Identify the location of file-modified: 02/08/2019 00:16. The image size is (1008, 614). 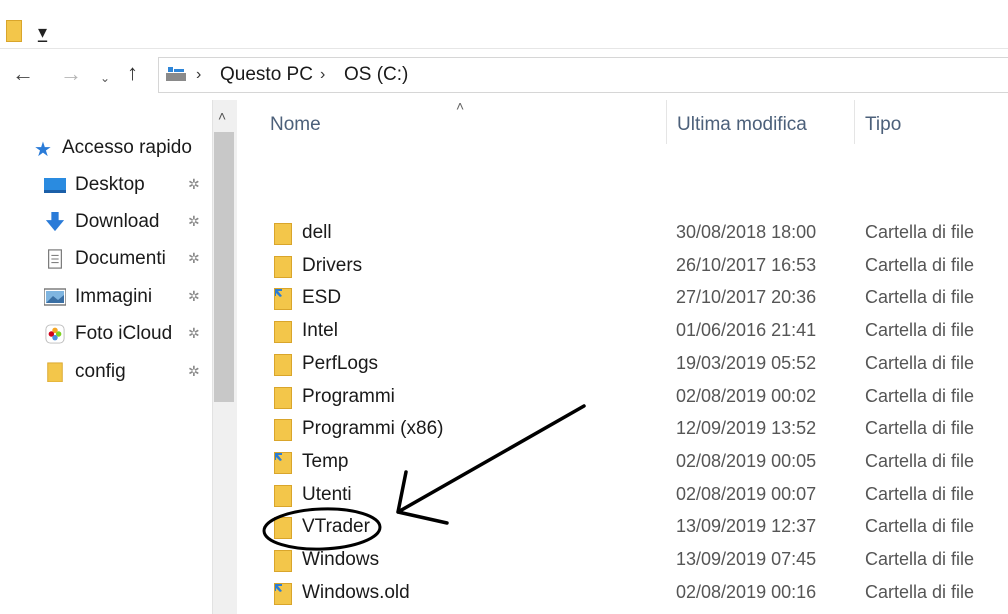
(746, 591).